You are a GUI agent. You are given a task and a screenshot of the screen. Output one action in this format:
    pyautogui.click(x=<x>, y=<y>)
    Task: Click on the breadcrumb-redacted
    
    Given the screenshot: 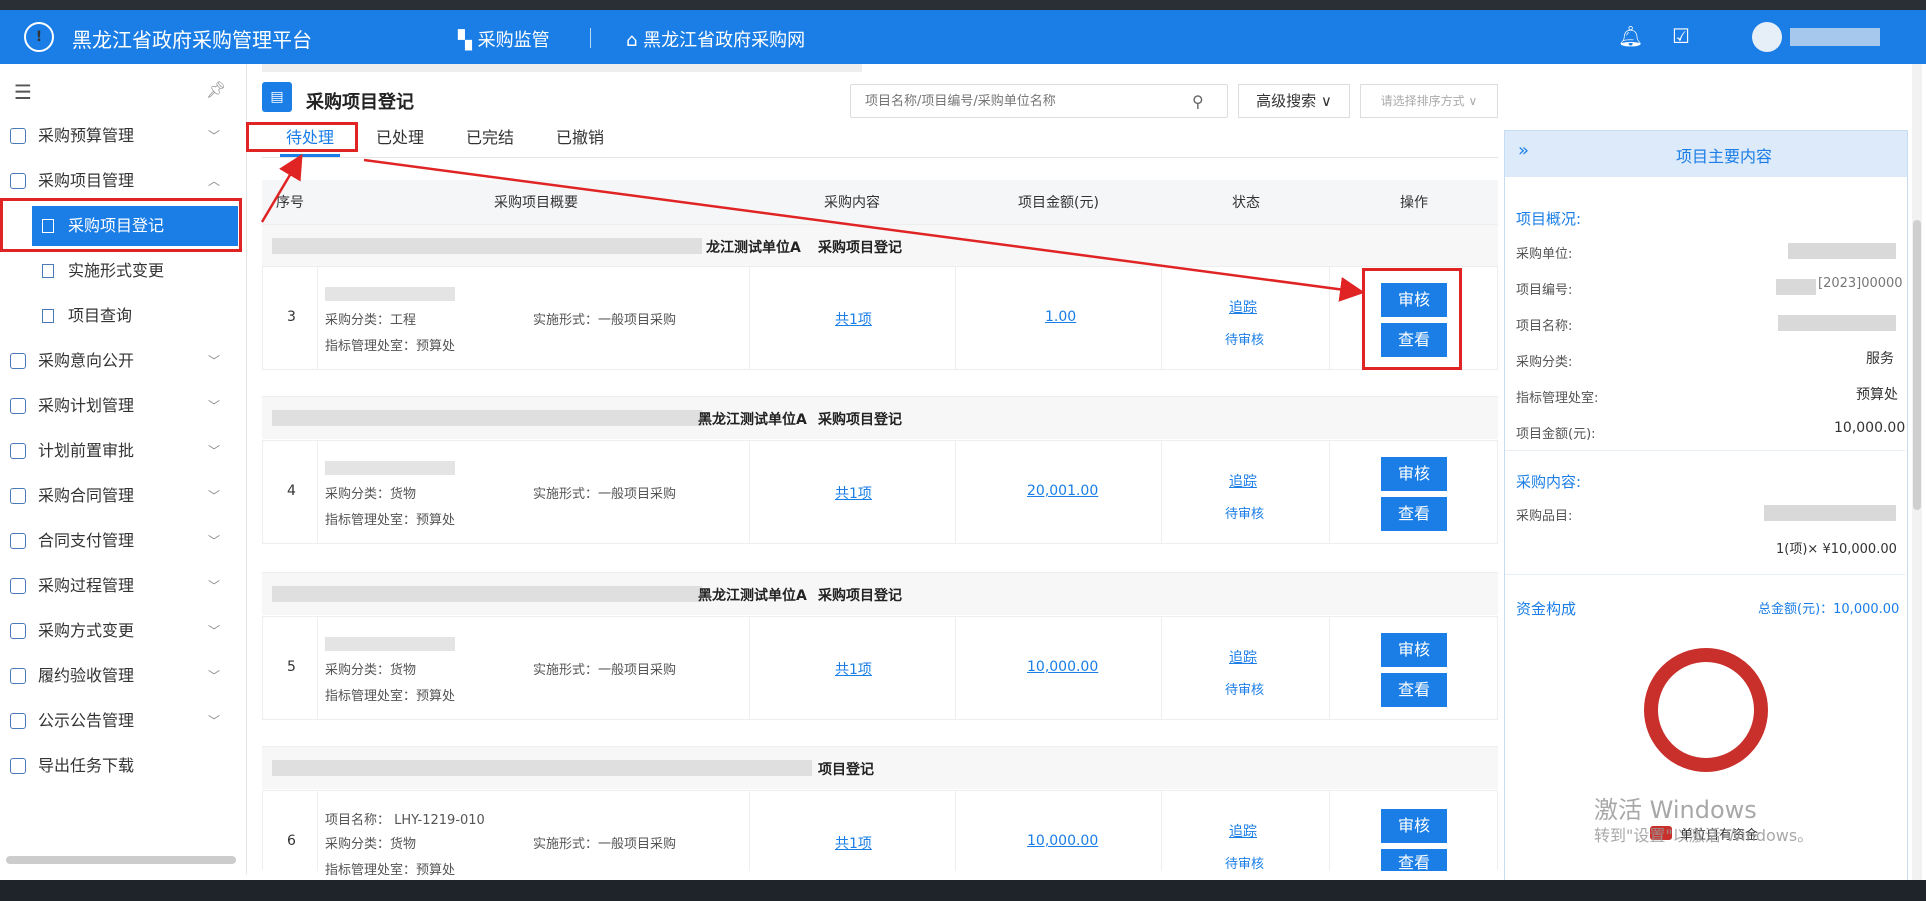 What is the action you would take?
    pyautogui.click(x=562, y=68)
    